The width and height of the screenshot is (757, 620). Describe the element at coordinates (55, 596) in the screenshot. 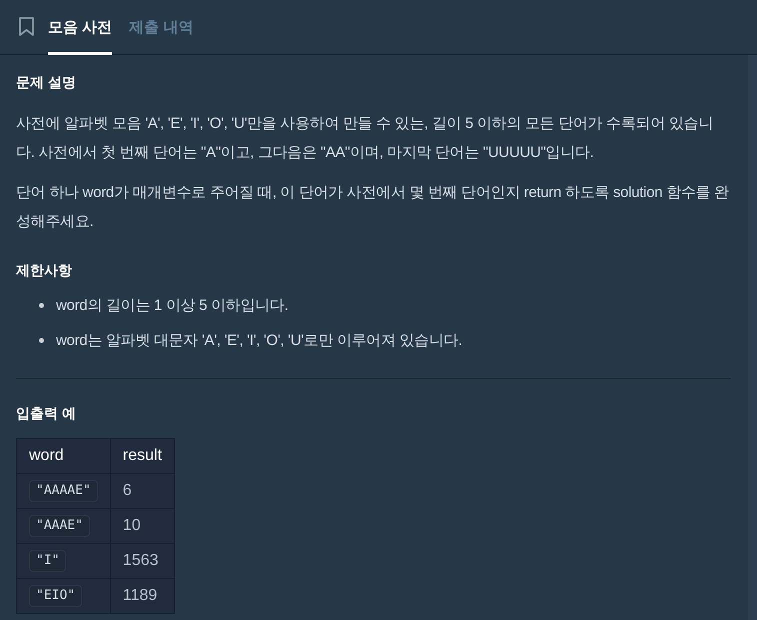

I see `code-value: "EIO"` at that location.